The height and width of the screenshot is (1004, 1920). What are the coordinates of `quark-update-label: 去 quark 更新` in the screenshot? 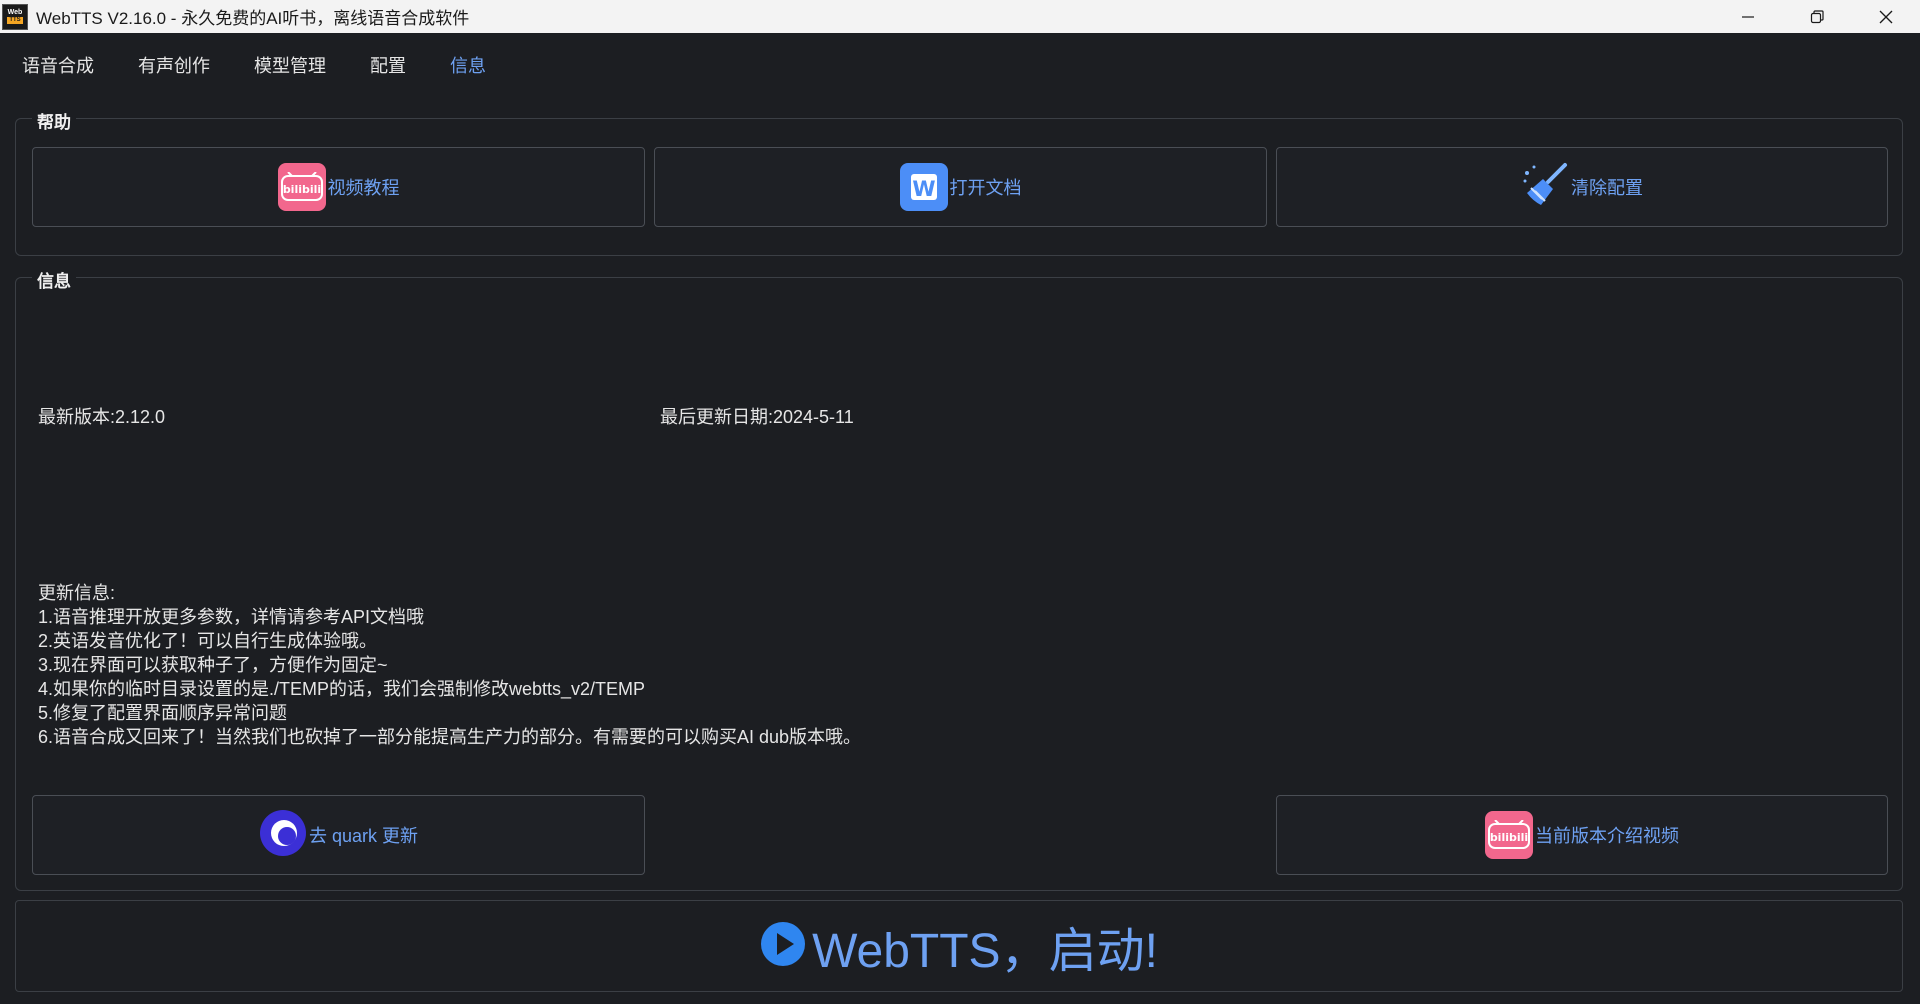 It's located at (363, 836).